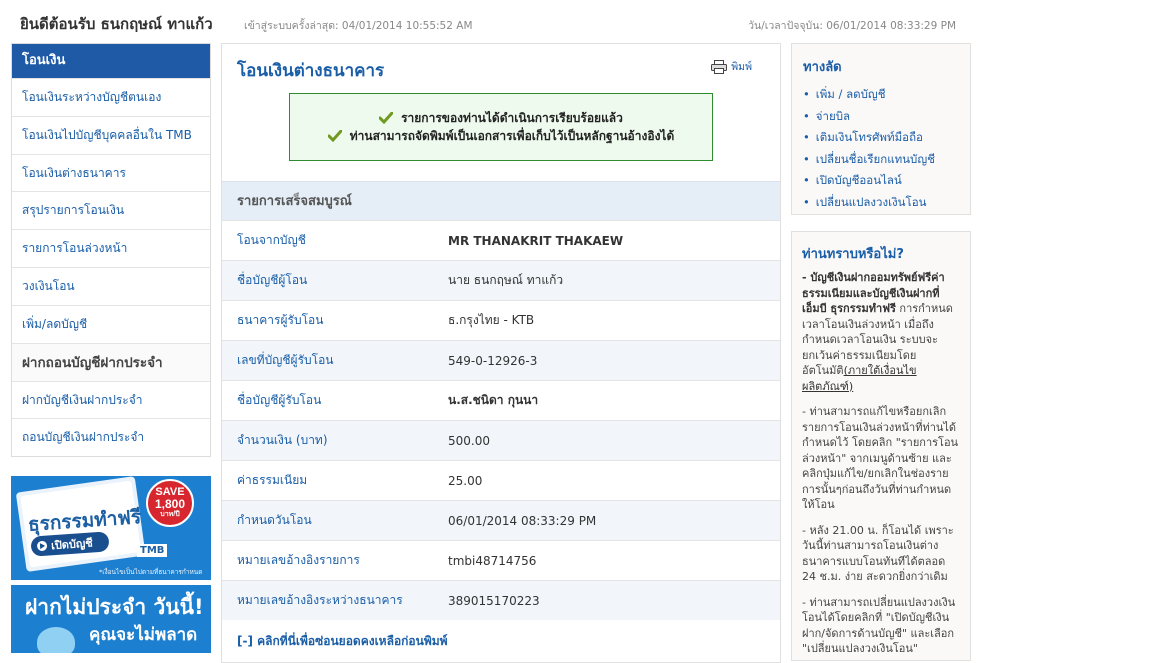 The image size is (1152, 663). I want to click on print-button: พิมพ์, so click(731, 66).